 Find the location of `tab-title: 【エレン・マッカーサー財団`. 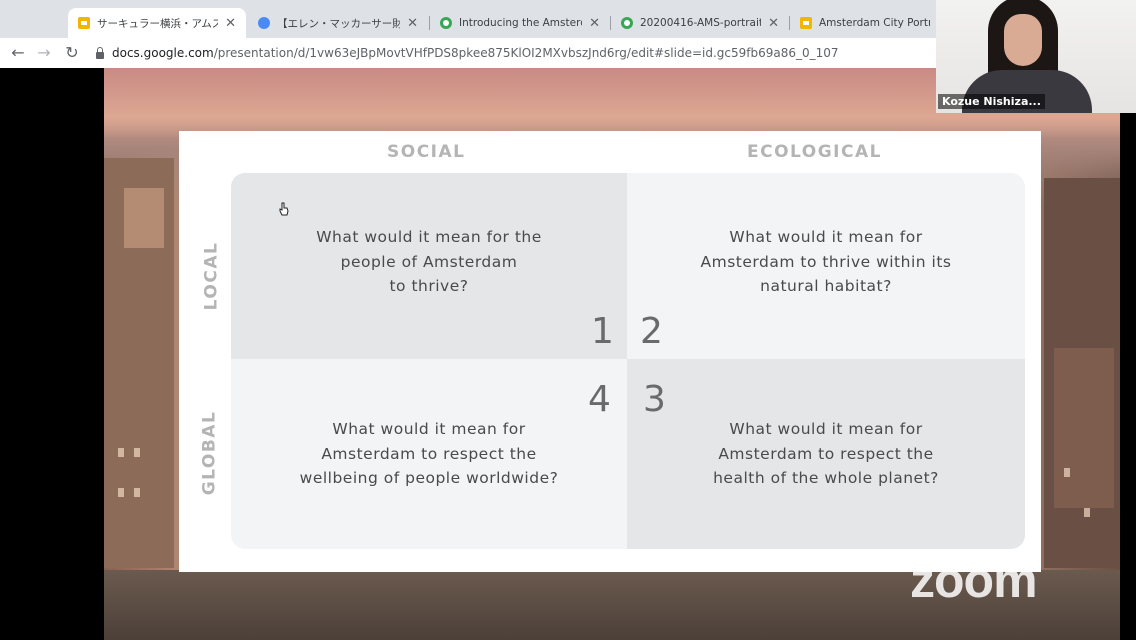

tab-title: 【エレン・マッカーサー財団 is located at coordinates (339, 23).